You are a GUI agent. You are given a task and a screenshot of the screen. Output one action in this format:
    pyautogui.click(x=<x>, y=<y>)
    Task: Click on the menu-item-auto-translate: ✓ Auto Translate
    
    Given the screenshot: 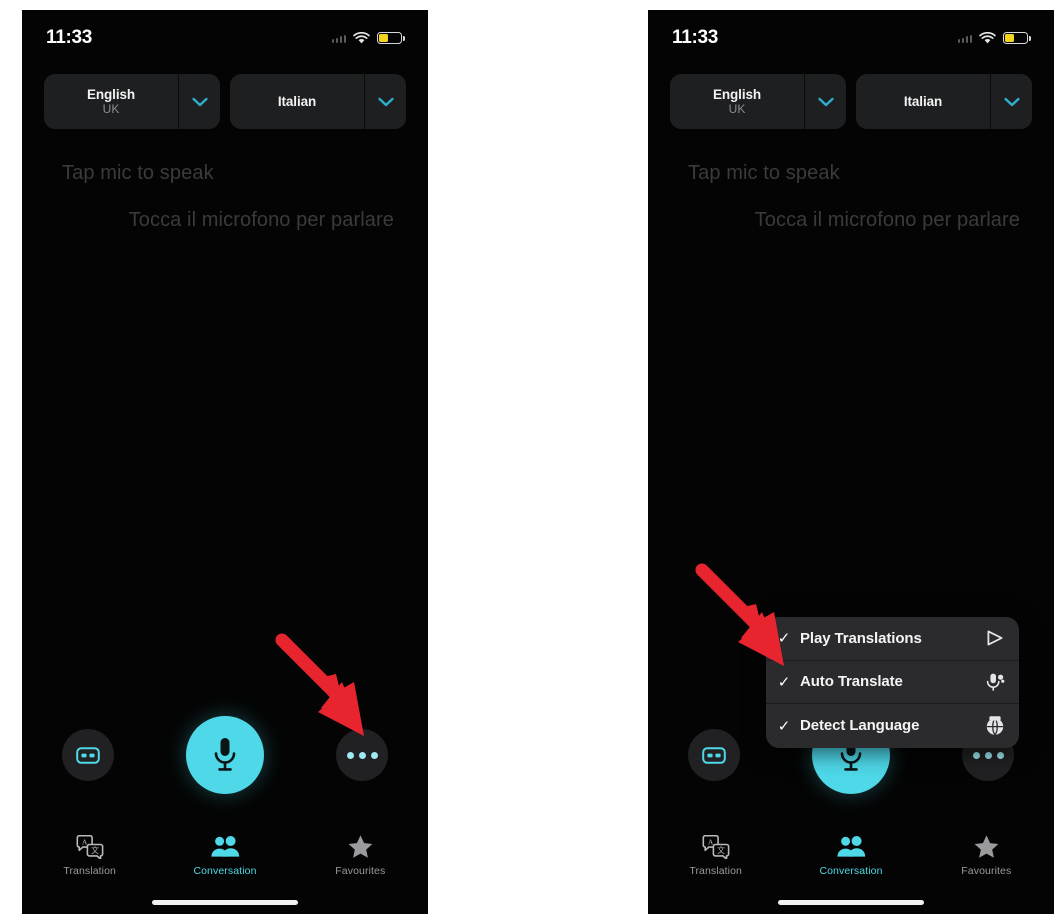 What is the action you would take?
    pyautogui.click(x=892, y=682)
    